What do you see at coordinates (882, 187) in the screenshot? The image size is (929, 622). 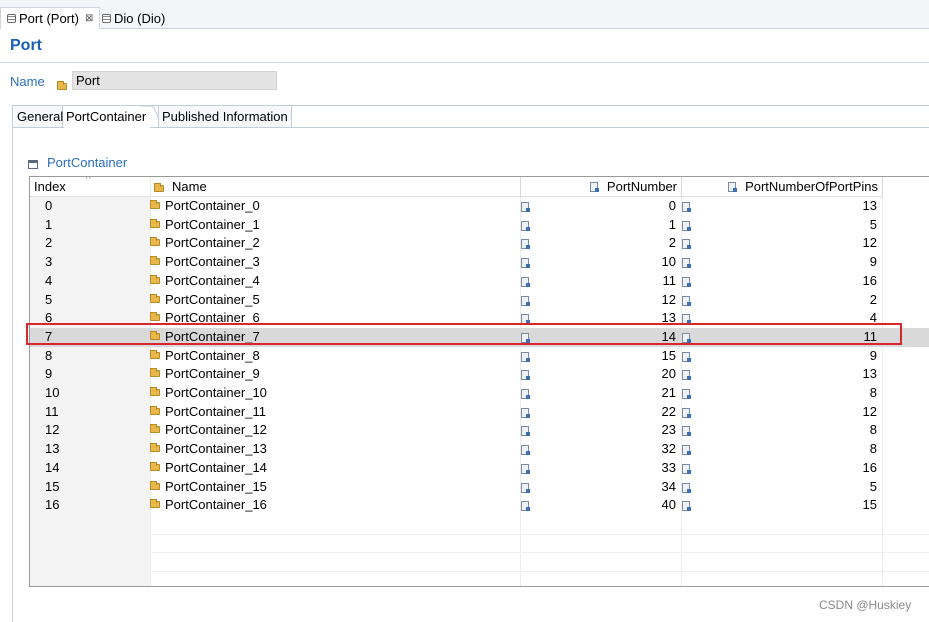 I see `header-divider` at bounding box center [882, 187].